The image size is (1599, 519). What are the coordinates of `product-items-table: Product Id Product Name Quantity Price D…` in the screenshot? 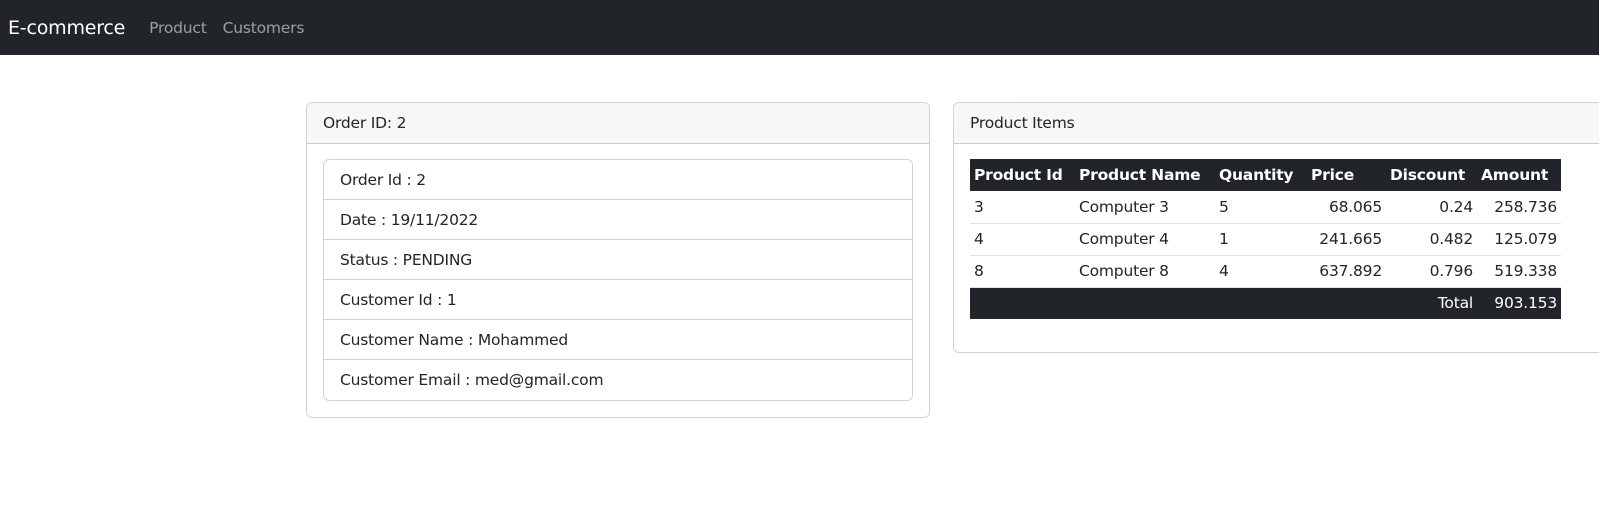 It's located at (1265, 239).